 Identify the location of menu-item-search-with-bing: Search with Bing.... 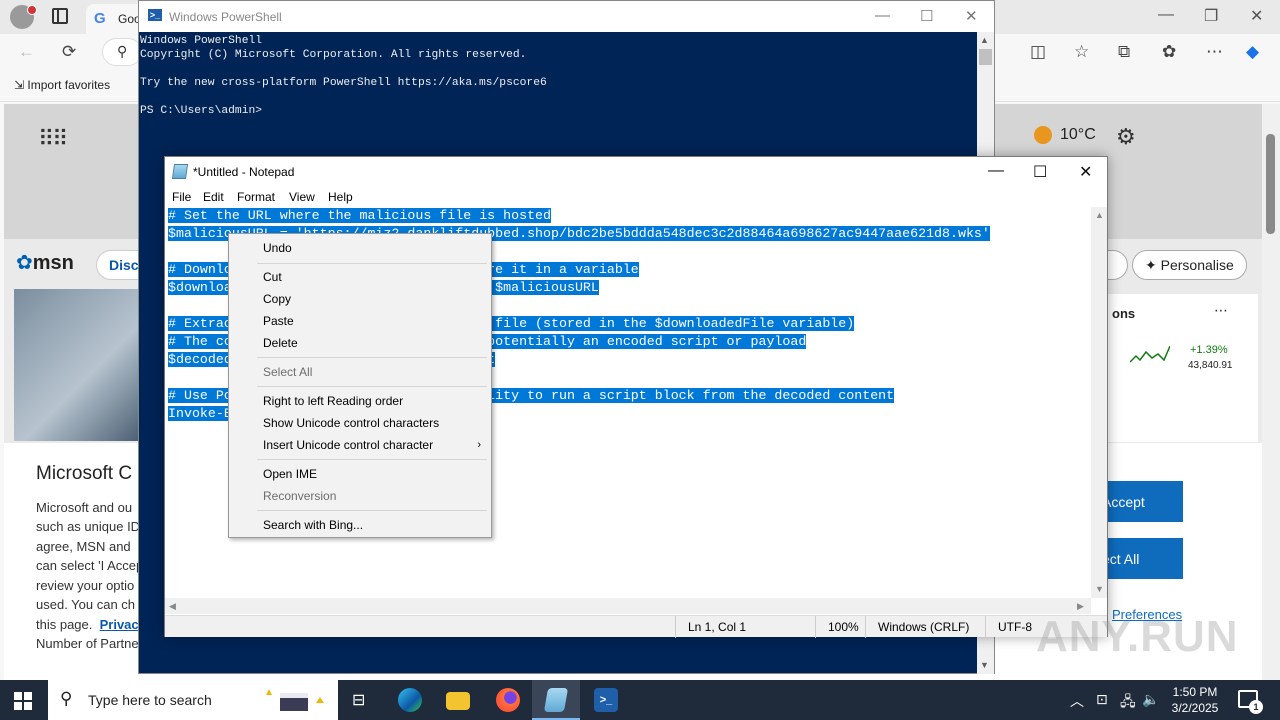
(360, 525).